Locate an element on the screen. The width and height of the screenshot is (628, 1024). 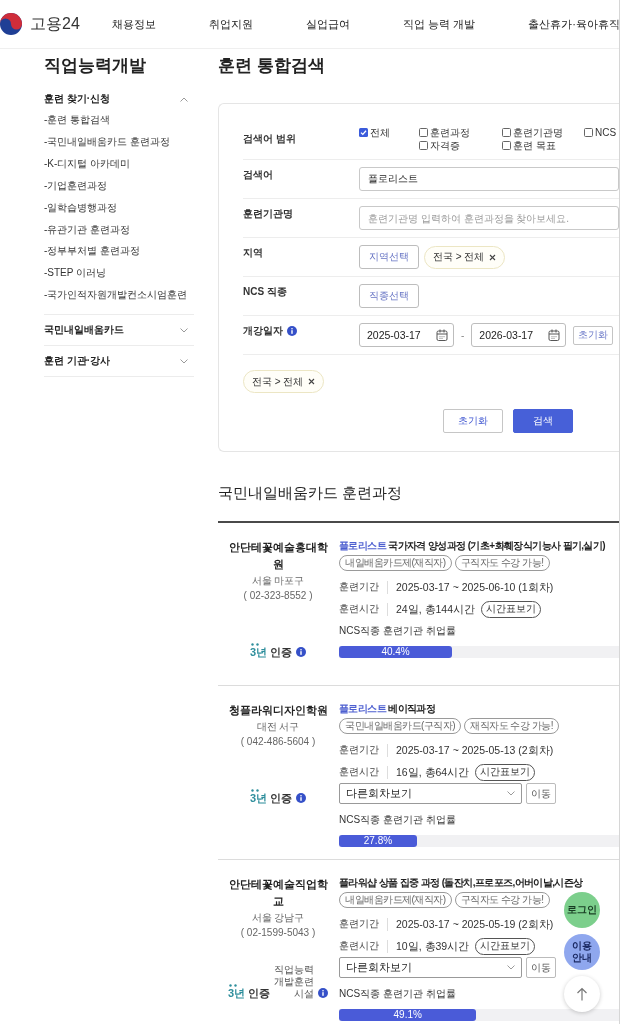
date-field: 2025-03-17 is located at coordinates (406, 335).